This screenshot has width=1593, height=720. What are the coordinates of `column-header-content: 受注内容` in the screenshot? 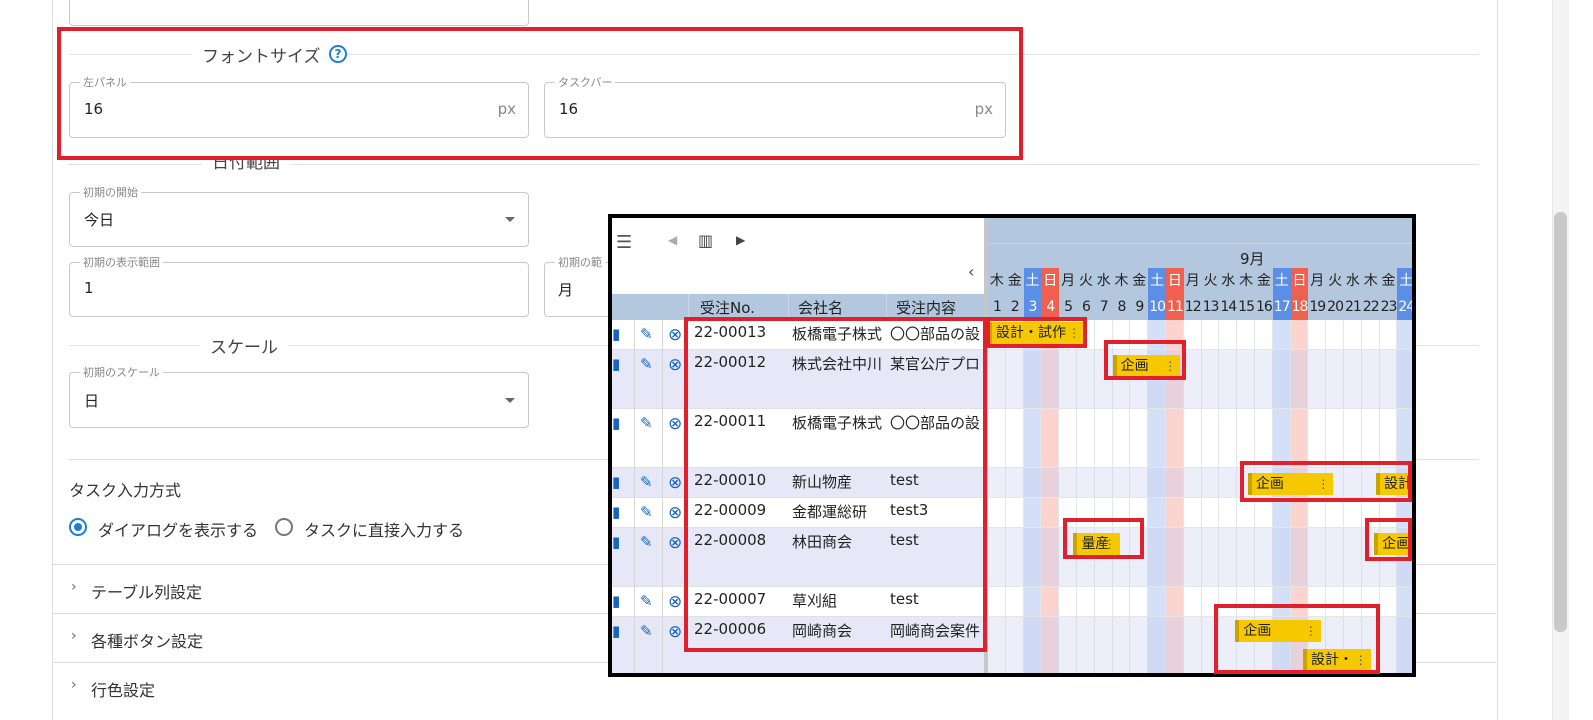 It's located at (926, 307).